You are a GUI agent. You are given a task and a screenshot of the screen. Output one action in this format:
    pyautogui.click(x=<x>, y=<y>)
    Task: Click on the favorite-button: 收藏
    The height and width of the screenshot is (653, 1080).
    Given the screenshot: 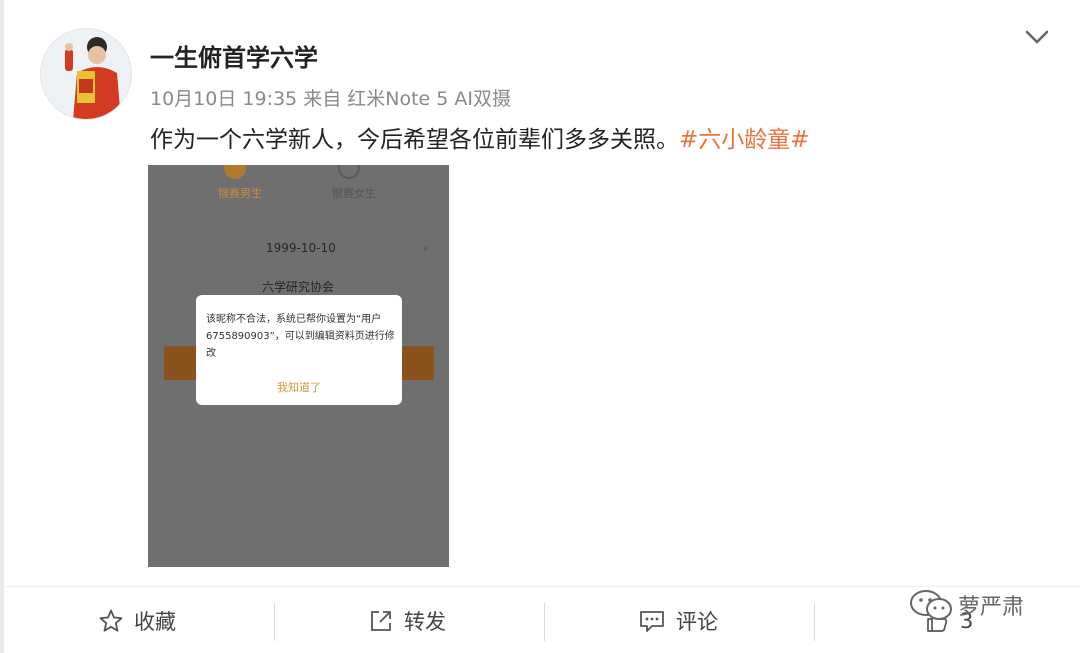 What is the action you would take?
    pyautogui.click(x=137, y=620)
    